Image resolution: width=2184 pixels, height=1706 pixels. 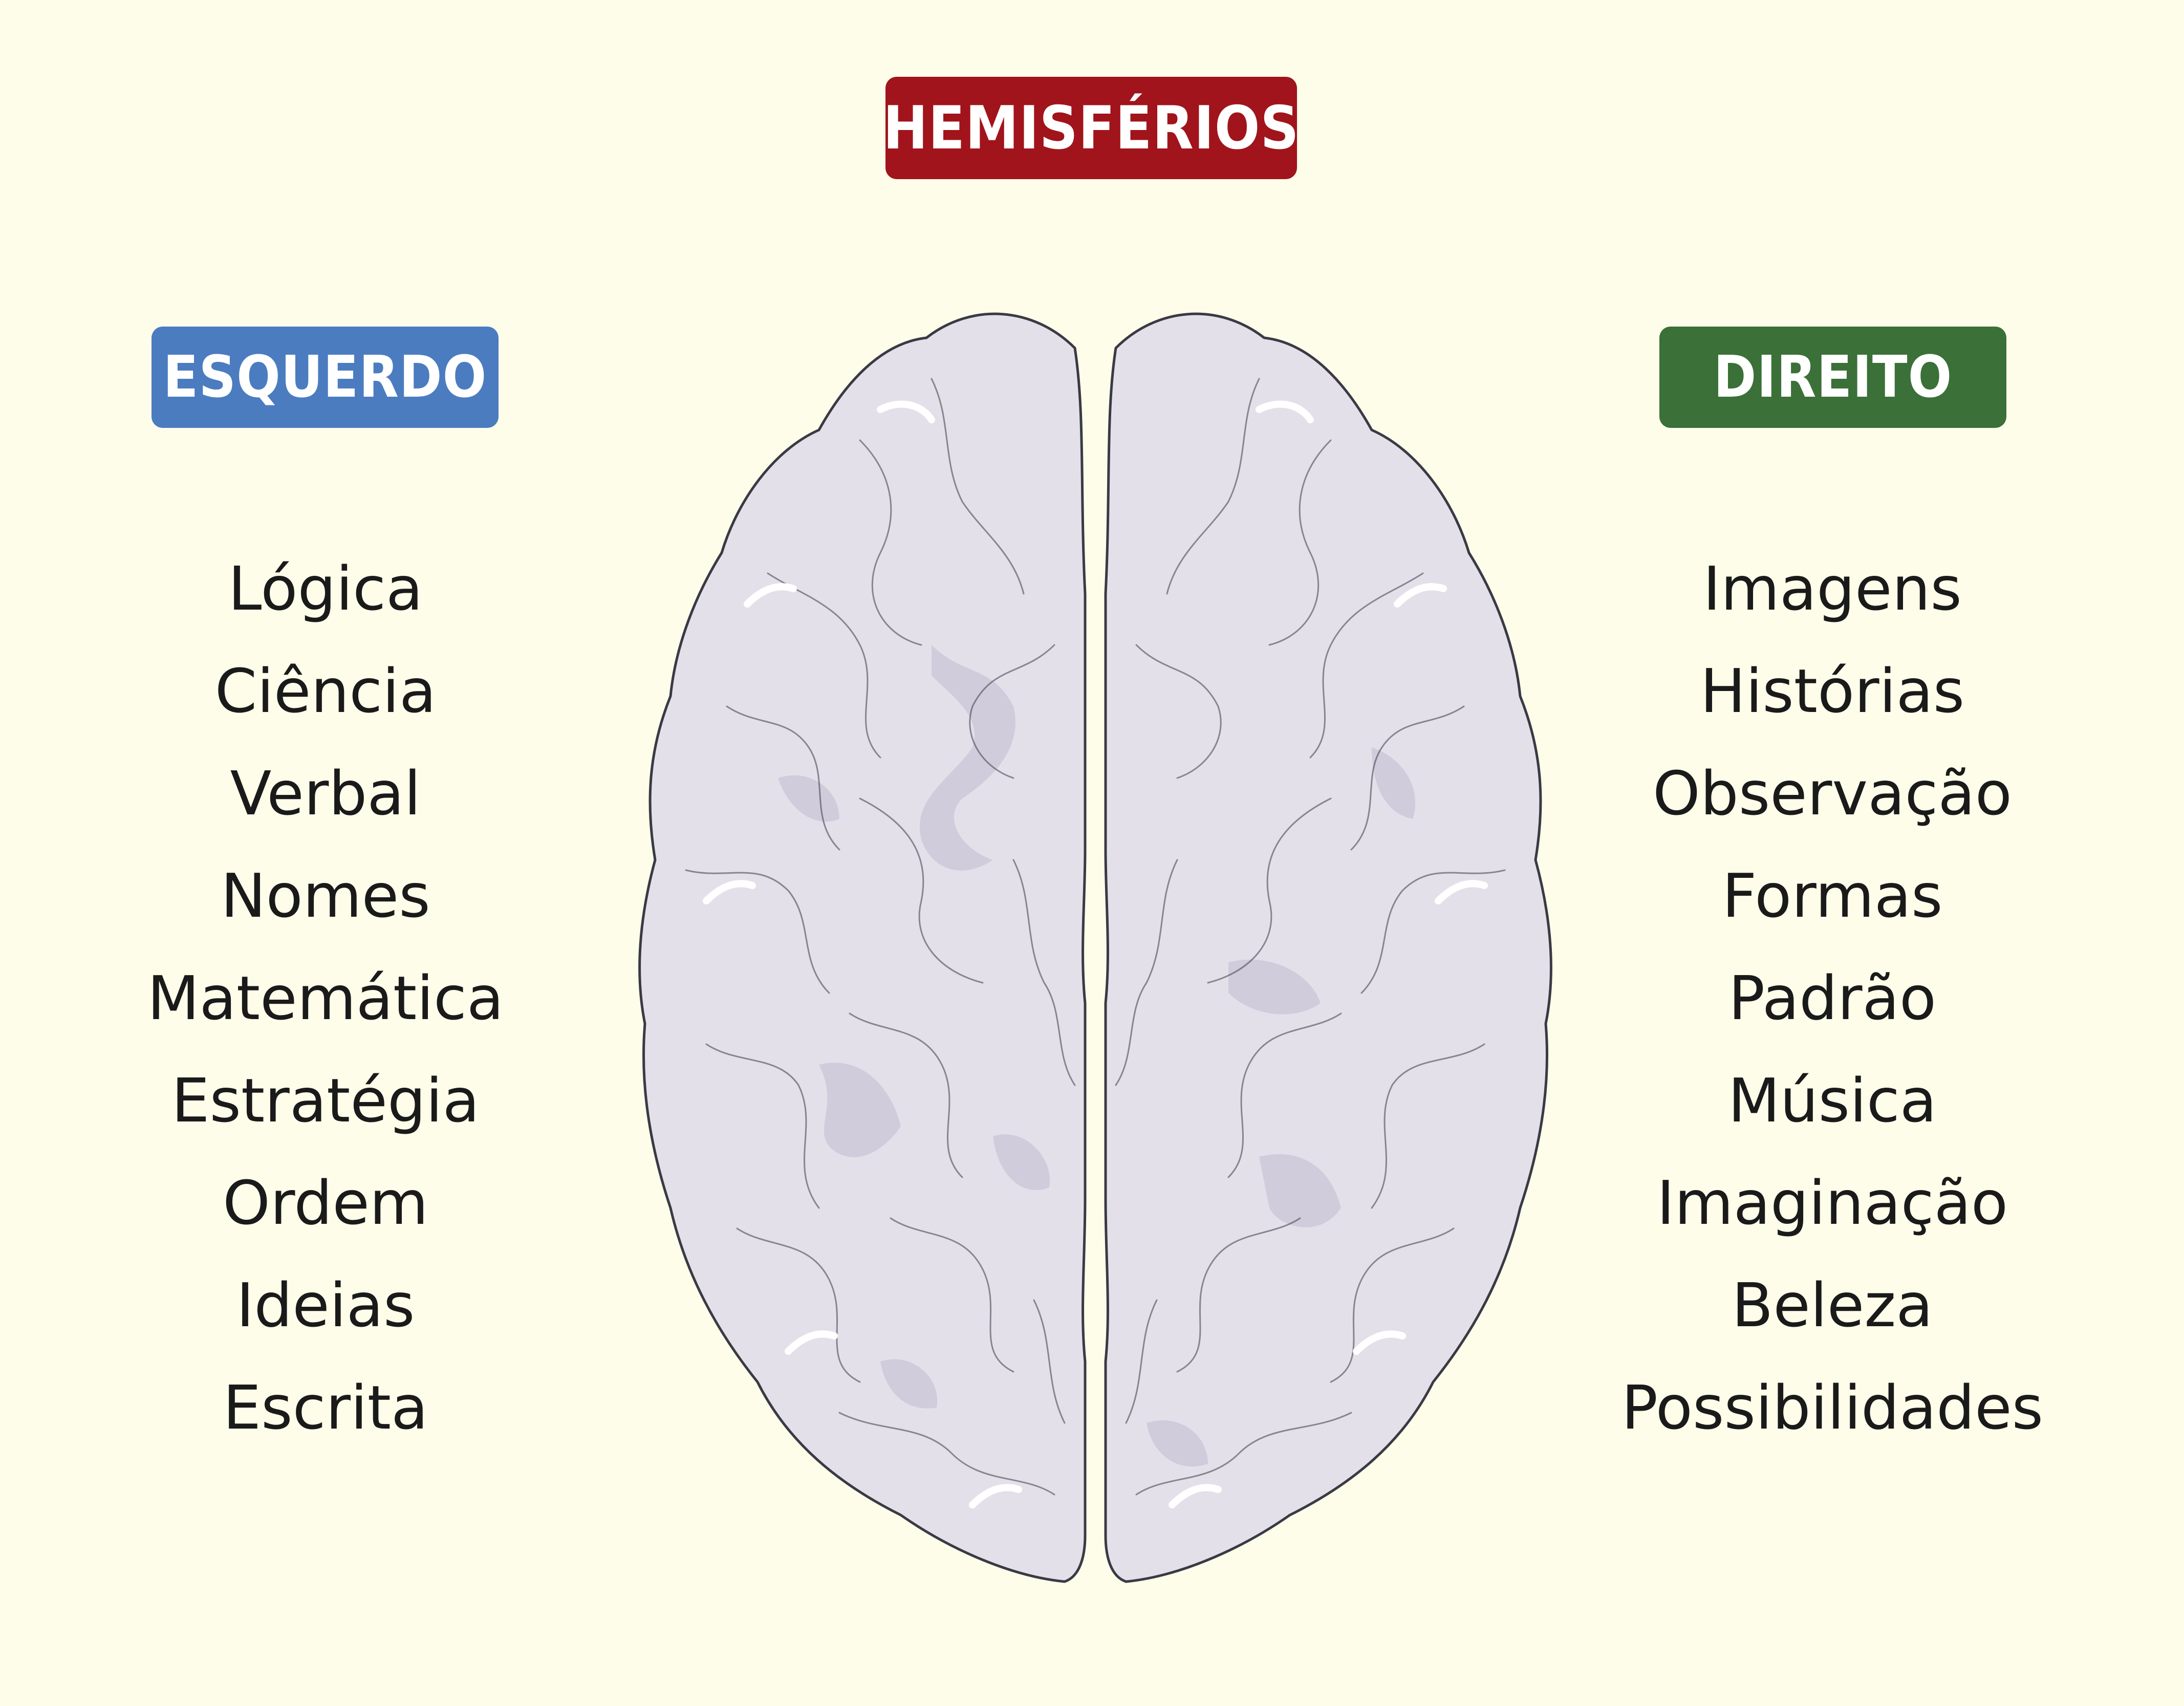 I want to click on left-hemisphere-label: ESQUERDO, so click(x=325, y=377).